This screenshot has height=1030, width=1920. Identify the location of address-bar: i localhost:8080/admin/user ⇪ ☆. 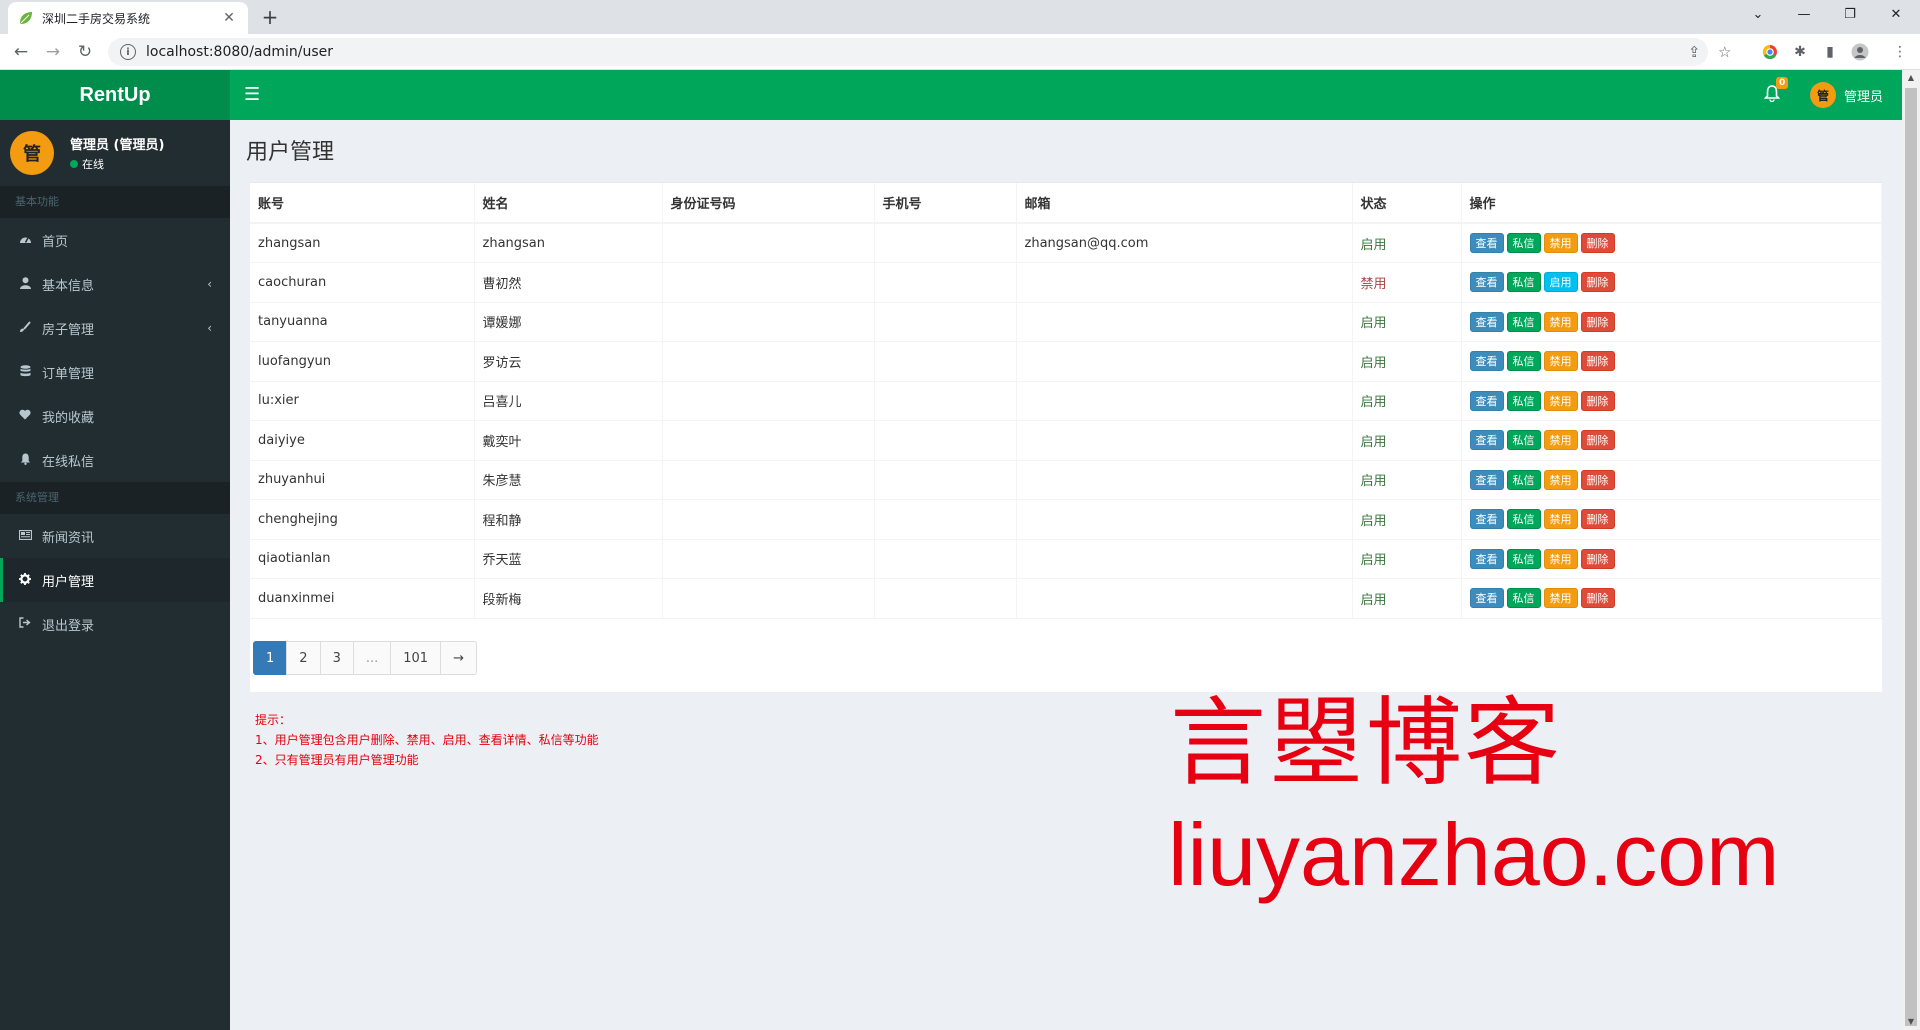
(919, 52).